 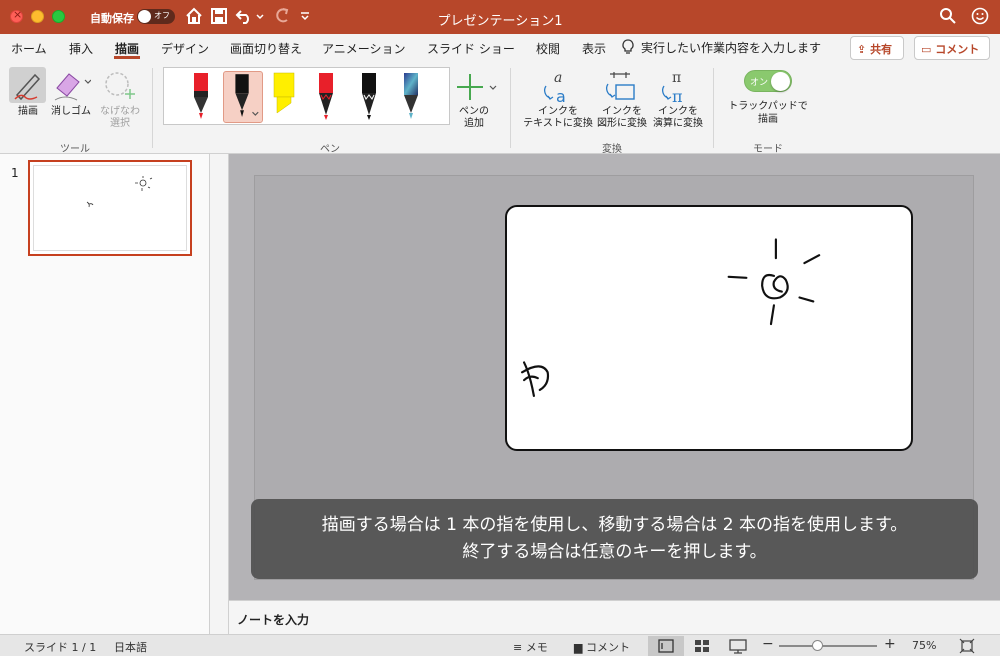 I want to click on pen-red-icon, so click(x=201, y=97).